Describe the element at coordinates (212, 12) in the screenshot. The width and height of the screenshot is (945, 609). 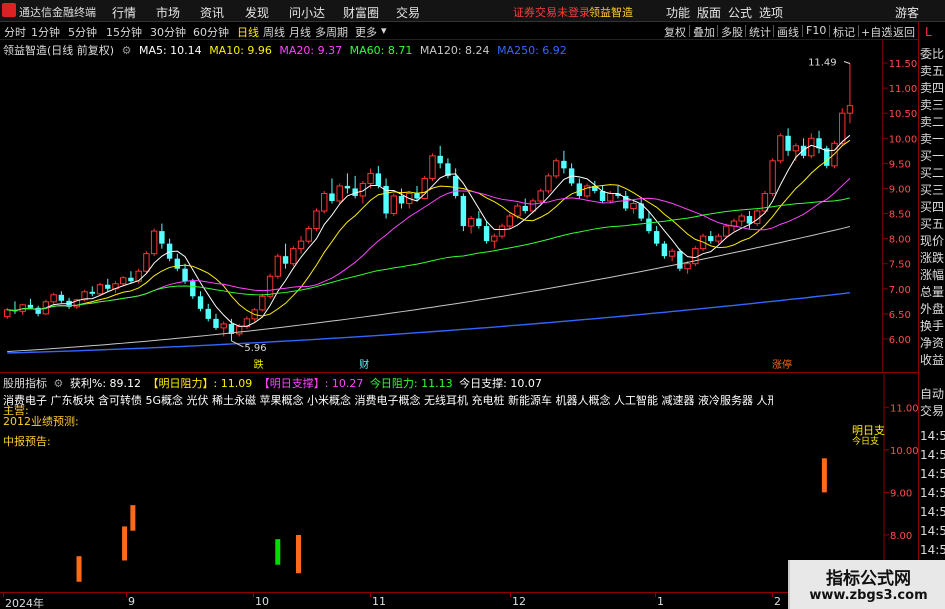
I see `menu-news: 资讯` at that location.